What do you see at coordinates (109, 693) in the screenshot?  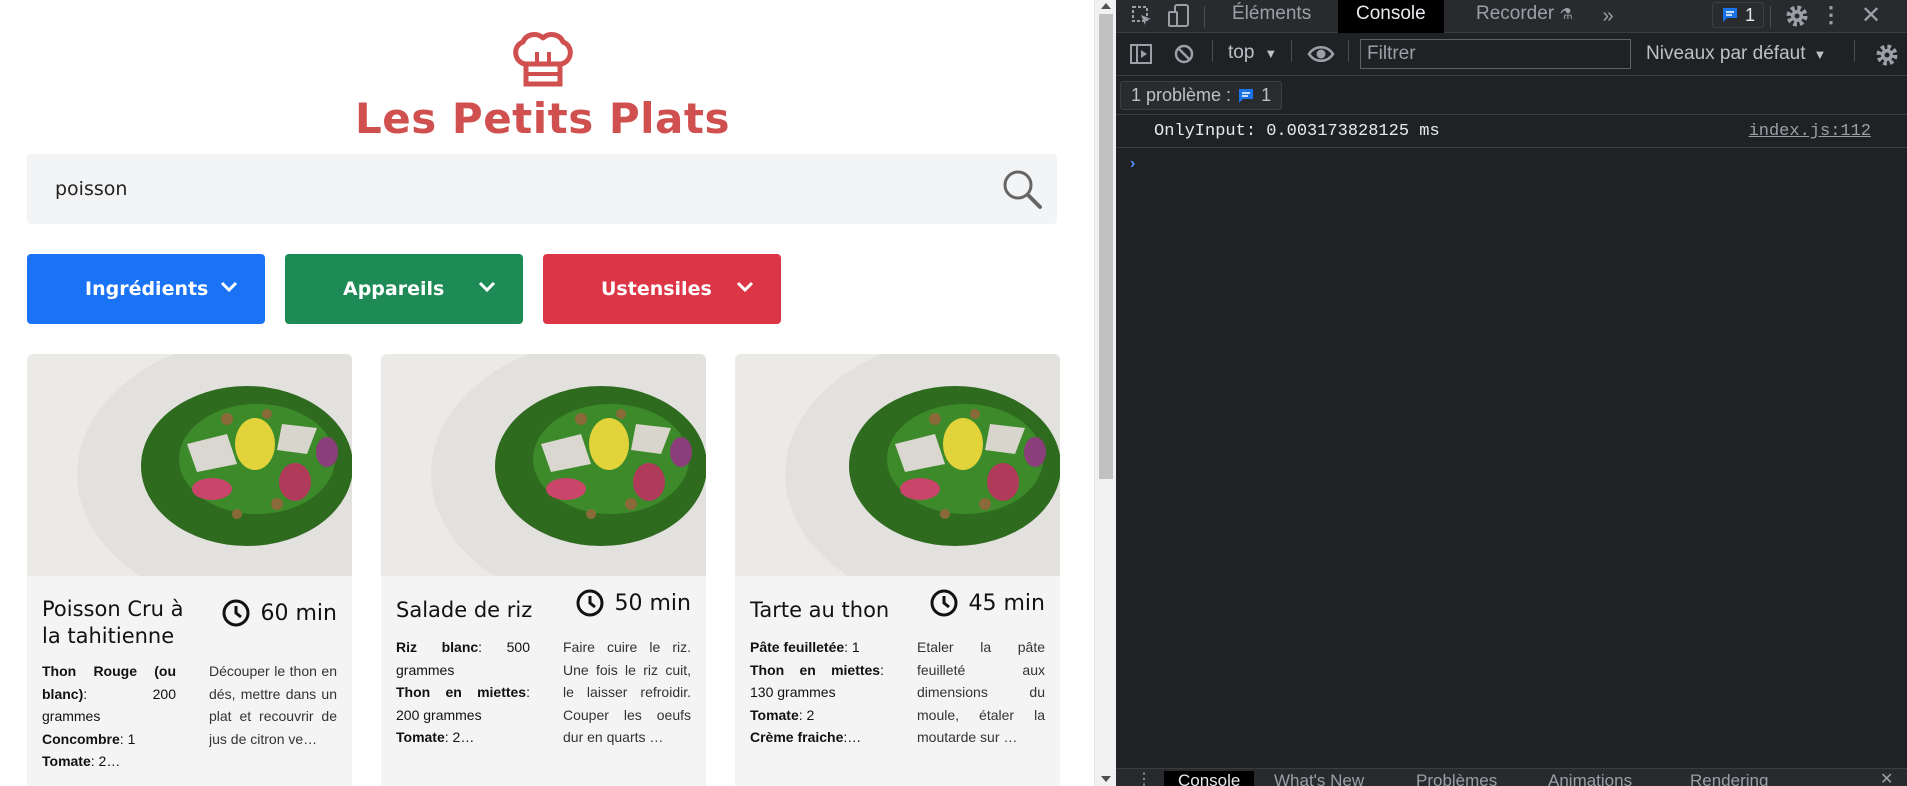 I see `ingredient-item: Thon Rouge (ou blanc): 200 grammes` at bounding box center [109, 693].